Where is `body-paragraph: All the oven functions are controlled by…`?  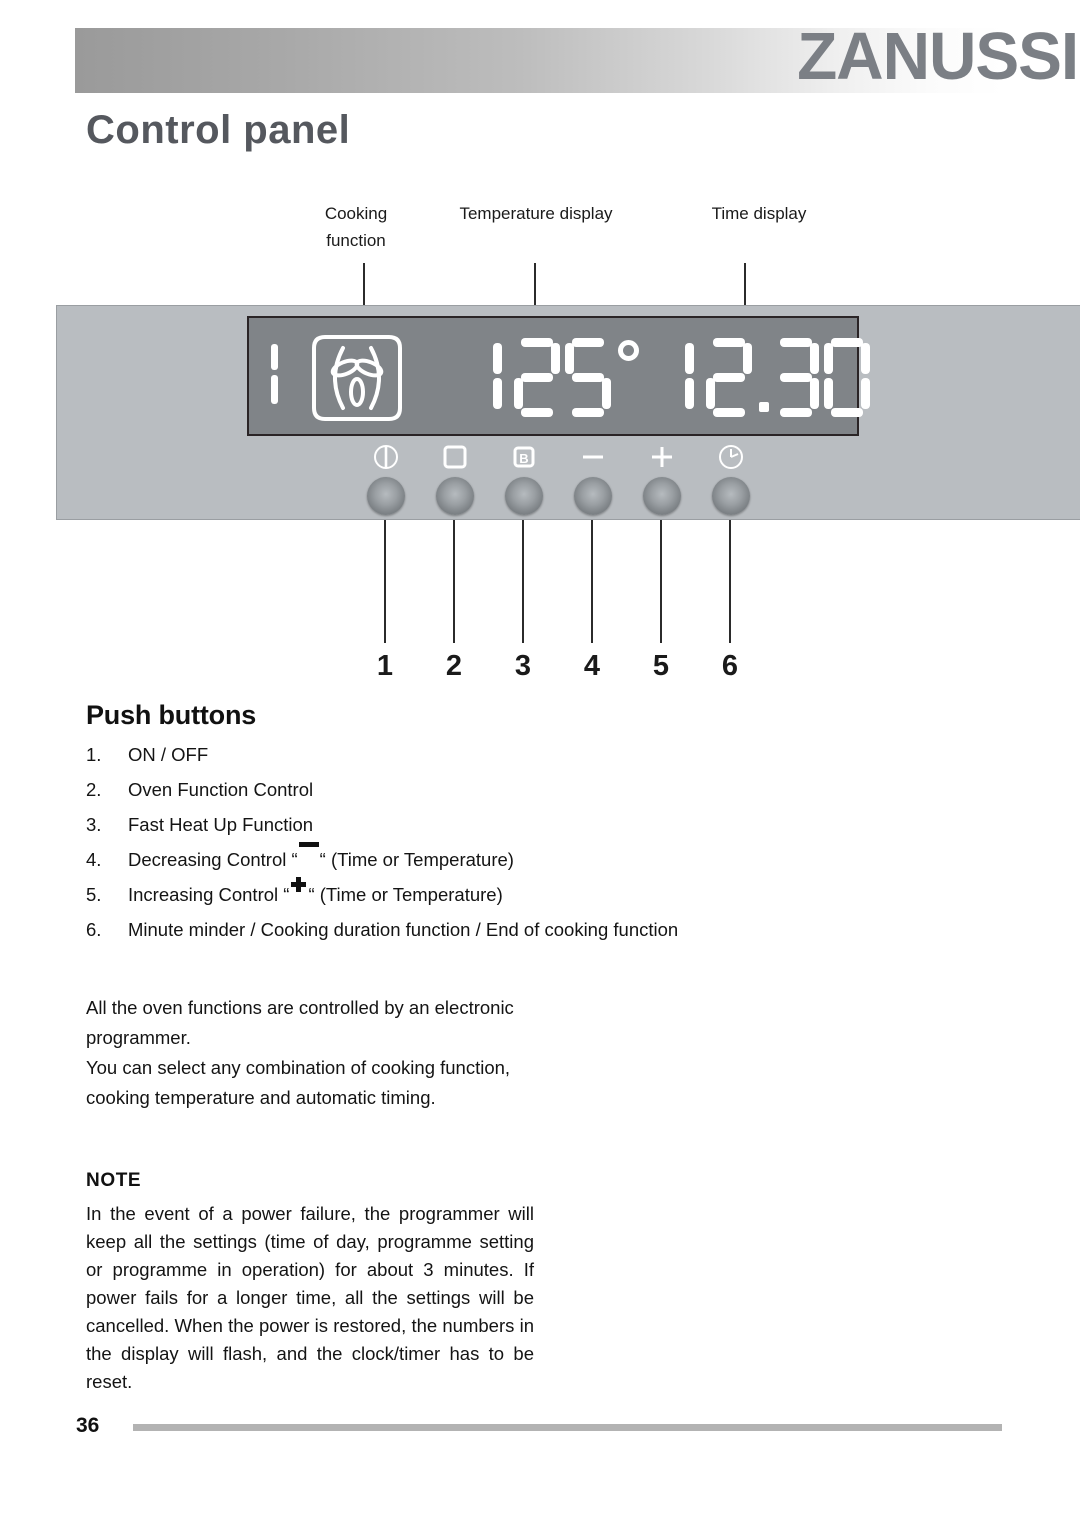 body-paragraph: All the oven functions are controlled by… is located at coordinates (312, 1053).